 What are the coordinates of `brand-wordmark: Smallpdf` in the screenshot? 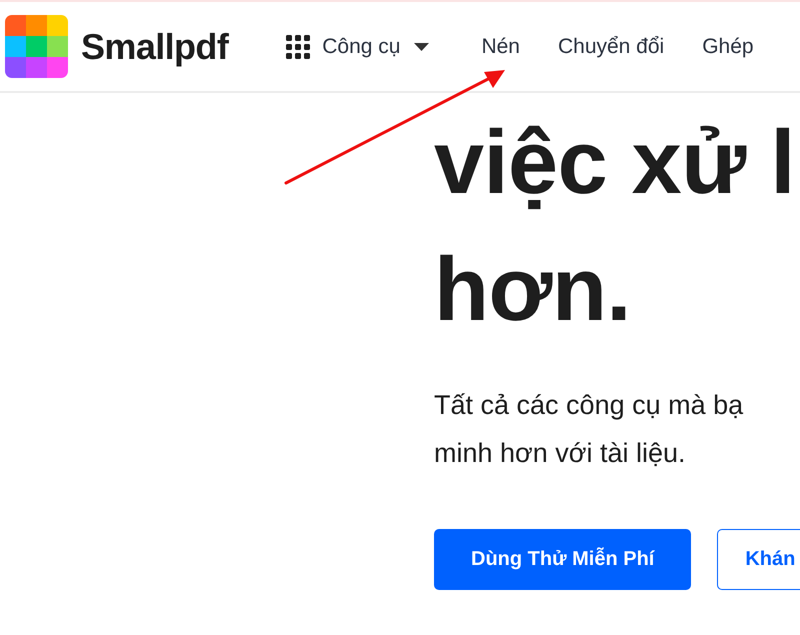 It's located at (154, 47).